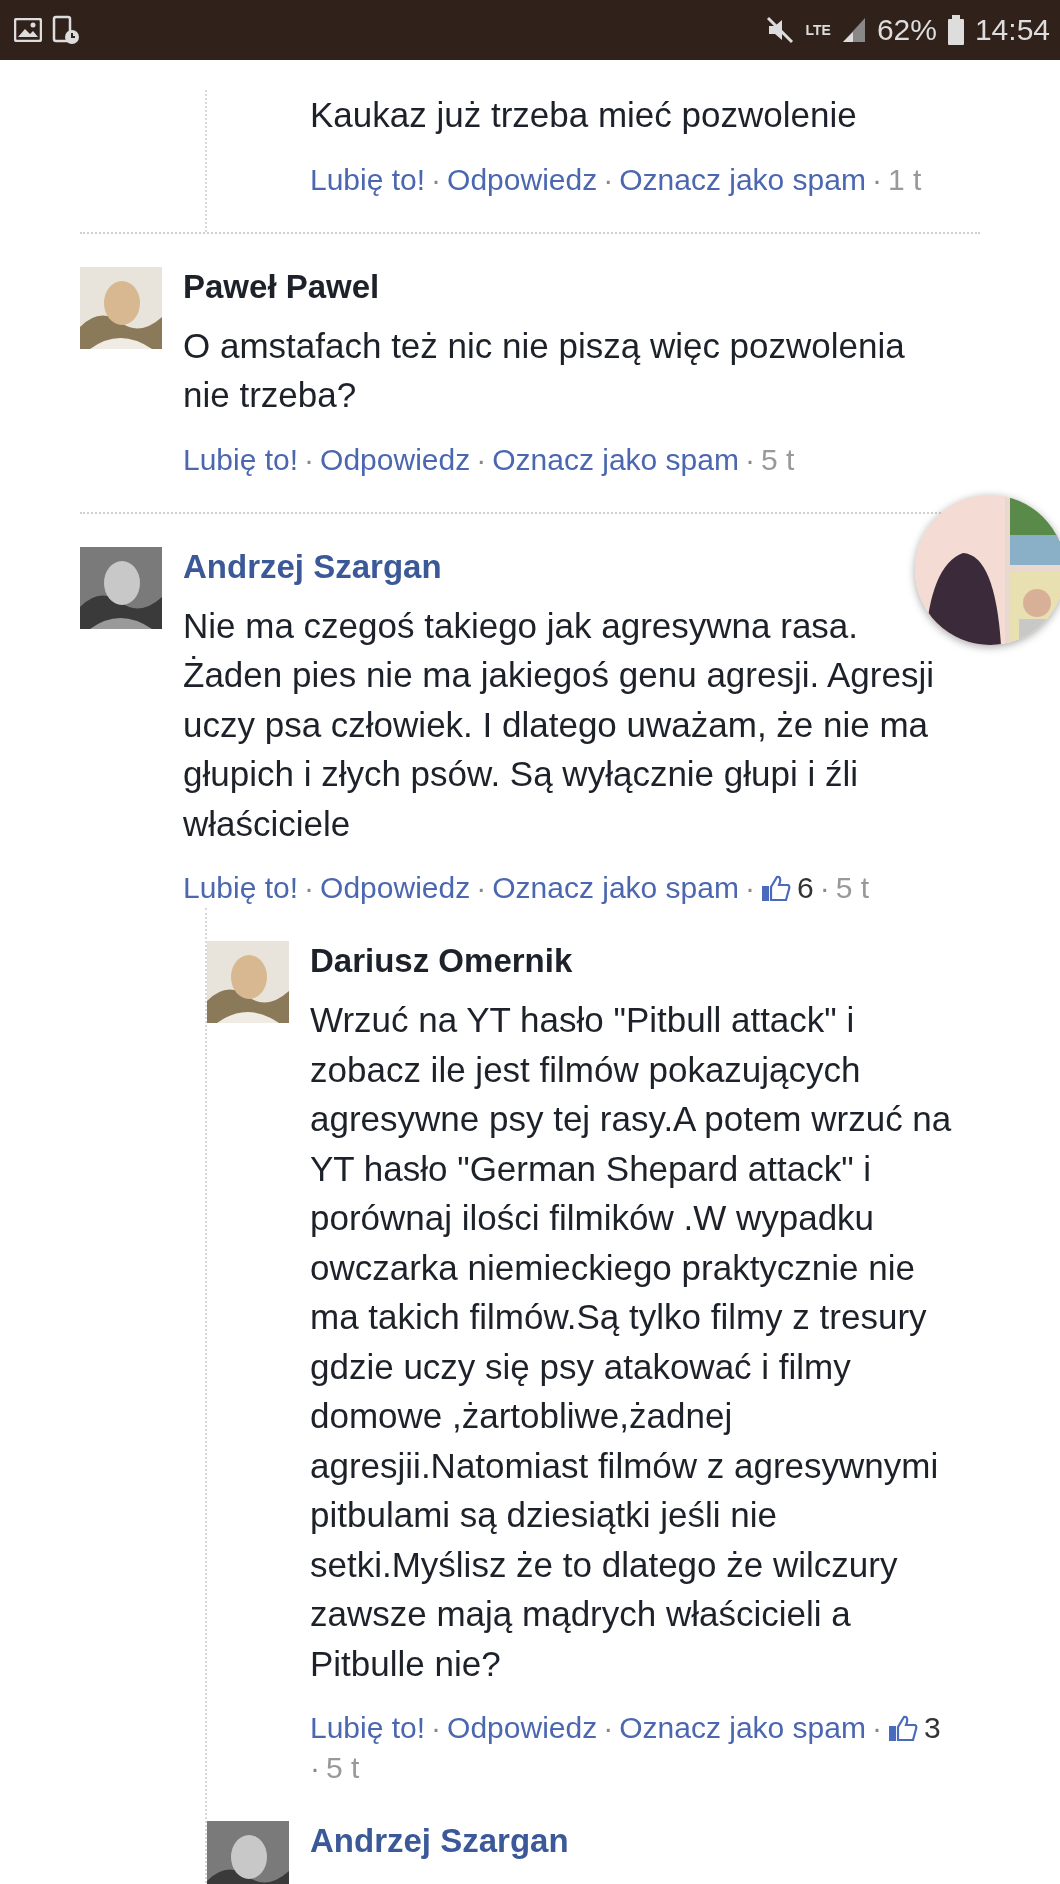 This screenshot has width=1060, height=1884. What do you see at coordinates (780, 30) in the screenshot?
I see `mute-icon` at bounding box center [780, 30].